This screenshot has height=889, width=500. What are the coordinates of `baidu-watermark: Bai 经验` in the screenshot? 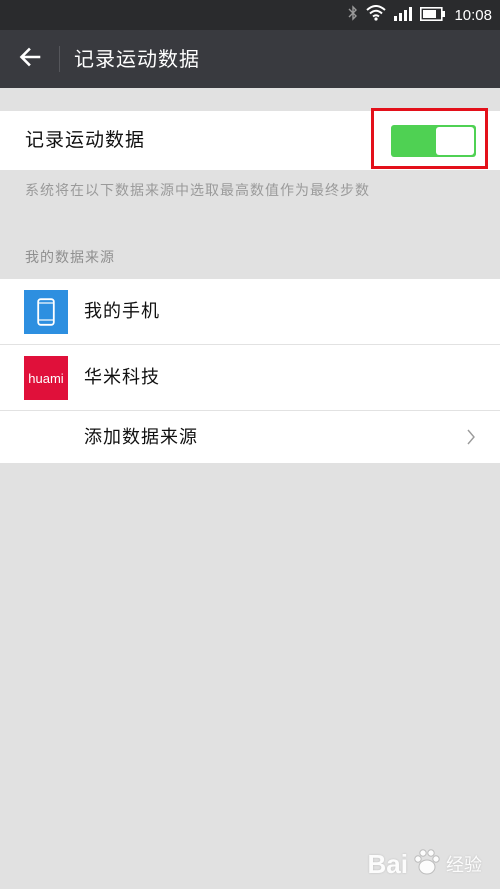 It's located at (425, 864).